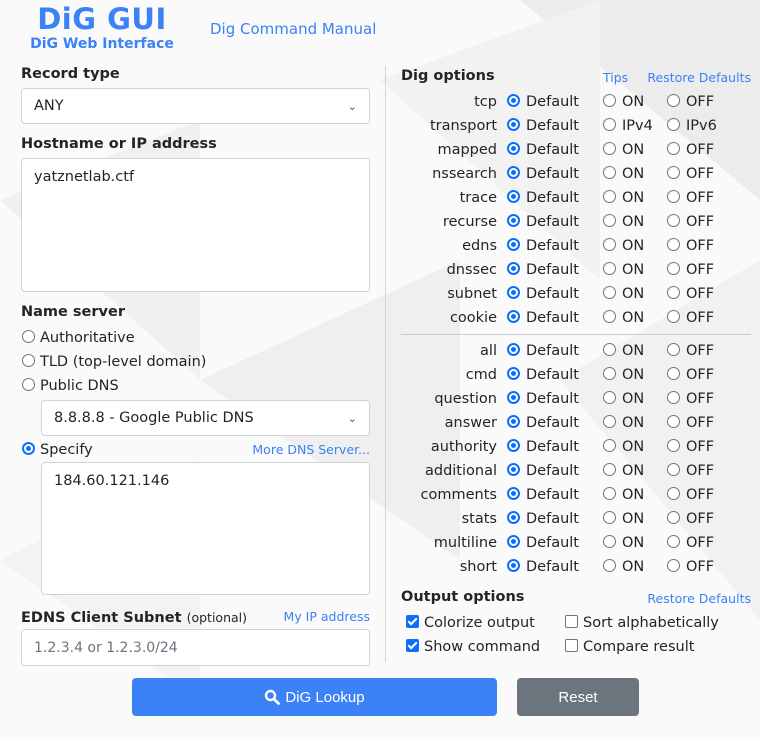 This screenshot has width=760, height=739. Describe the element at coordinates (642, 623) in the screenshot. I see `sort-alphabetically-checkbox: Sort alphabetically` at that location.